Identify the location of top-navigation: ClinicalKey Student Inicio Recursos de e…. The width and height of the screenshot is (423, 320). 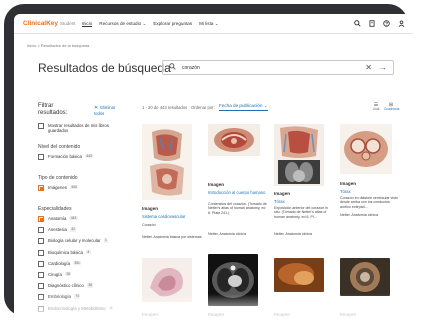
(213, 24).